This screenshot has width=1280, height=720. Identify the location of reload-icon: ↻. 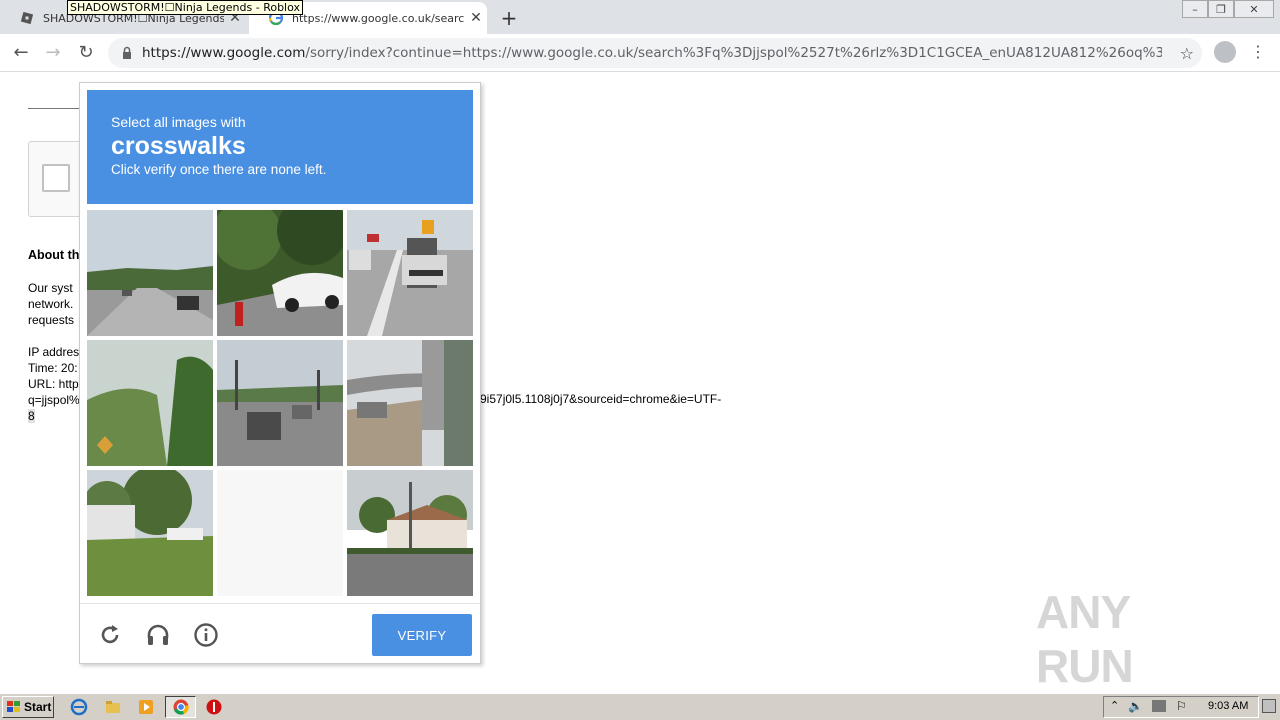
(86, 53).